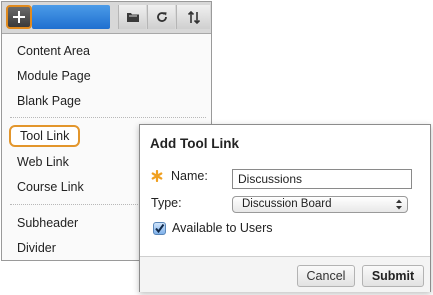 Image resolution: width=433 pixels, height=295 pixels. I want to click on cancel-button: Cancel, so click(326, 276).